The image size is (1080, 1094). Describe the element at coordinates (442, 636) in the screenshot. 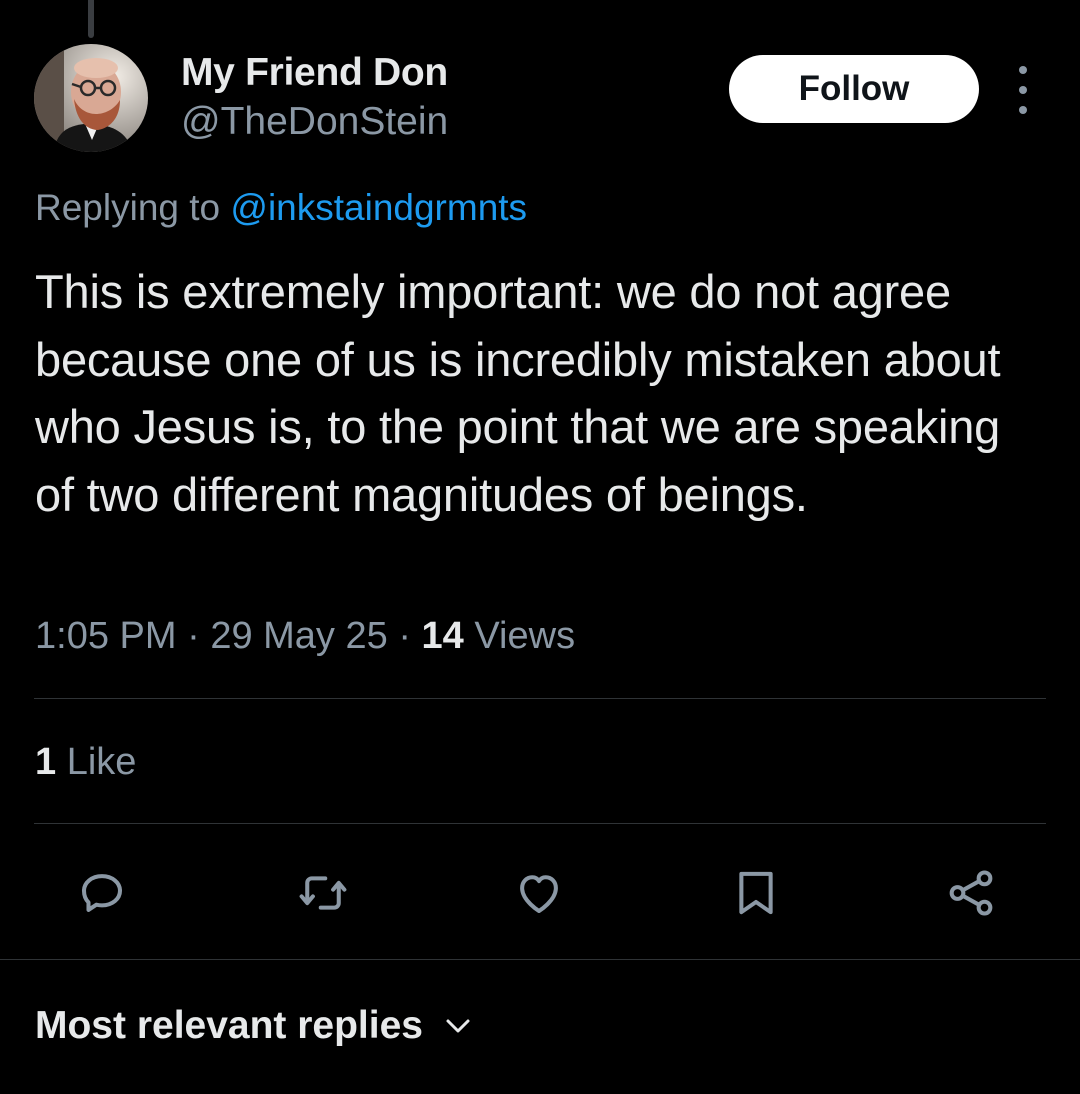

I see `views-count: 14` at that location.